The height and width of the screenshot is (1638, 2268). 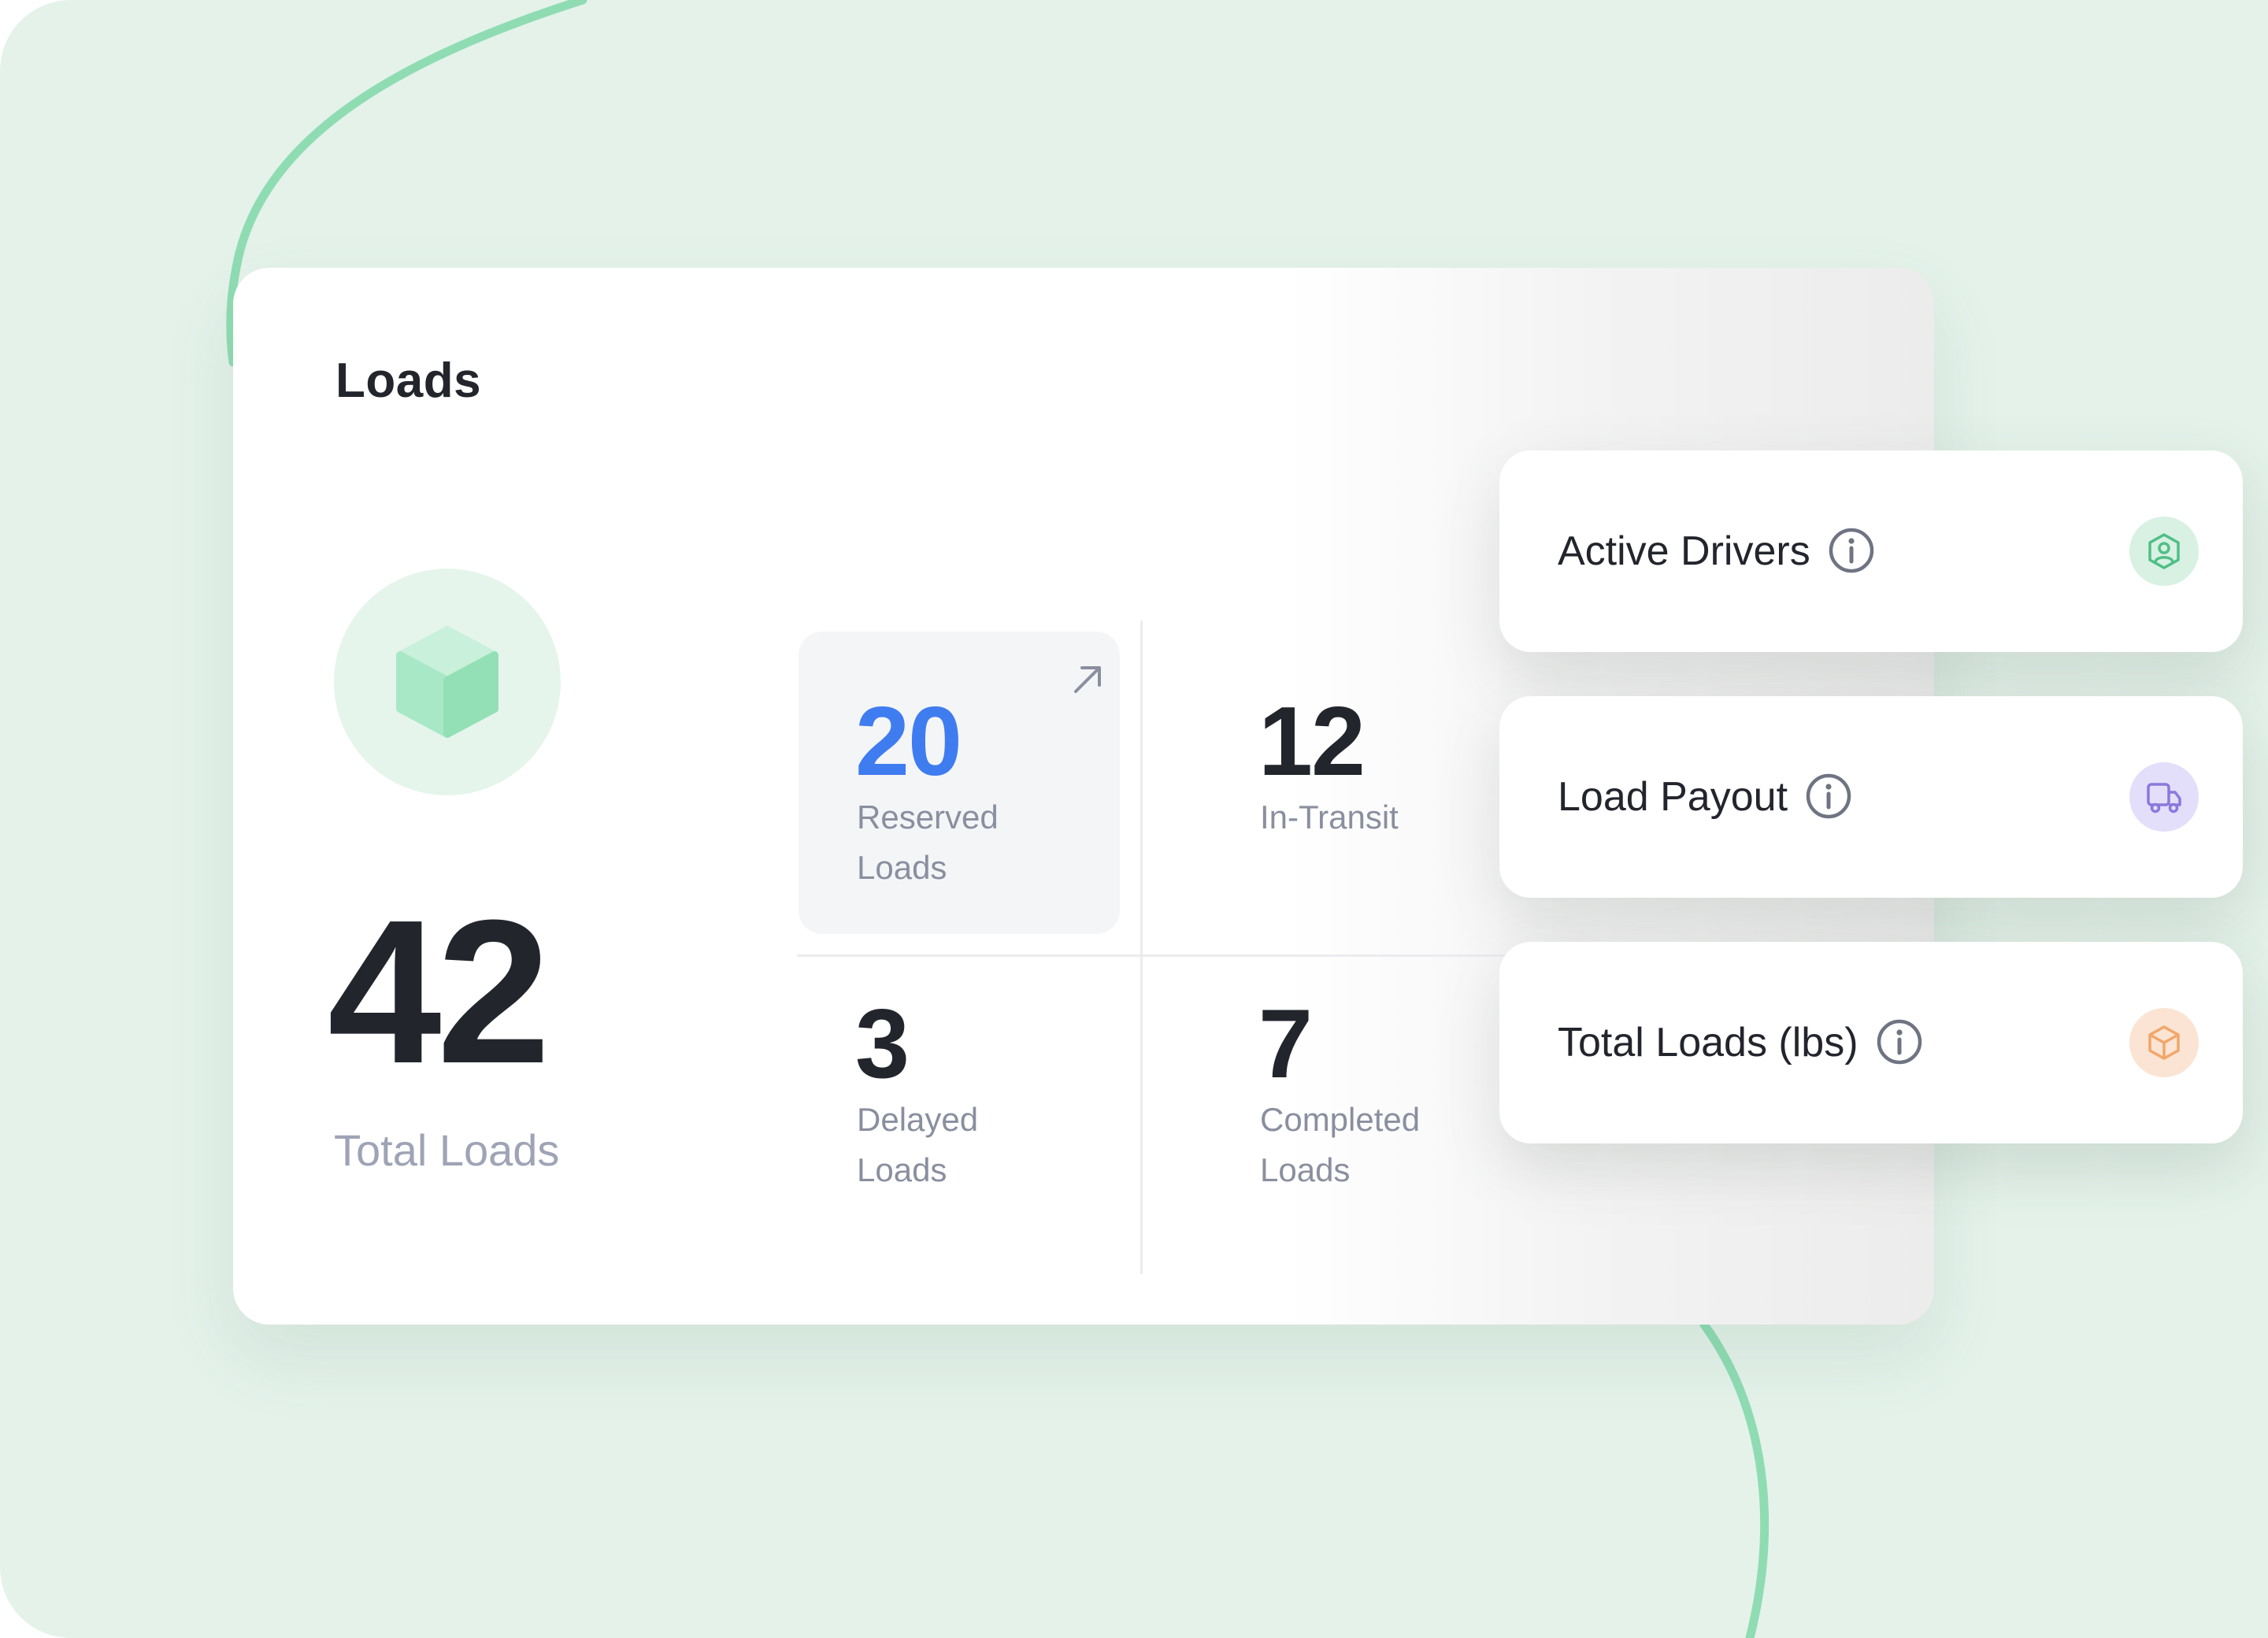 I want to click on stat-in-transit: 12 In-Transit, so click(x=1359, y=783).